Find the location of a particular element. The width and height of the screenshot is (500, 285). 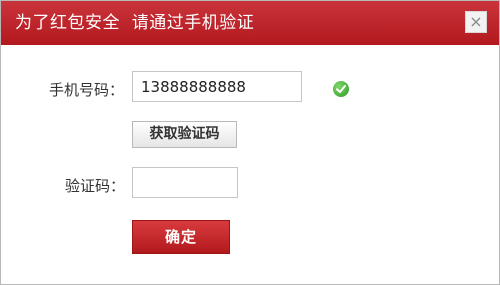

dialog-title: 为了红包安全 请通过手机验证 is located at coordinates (135, 23).